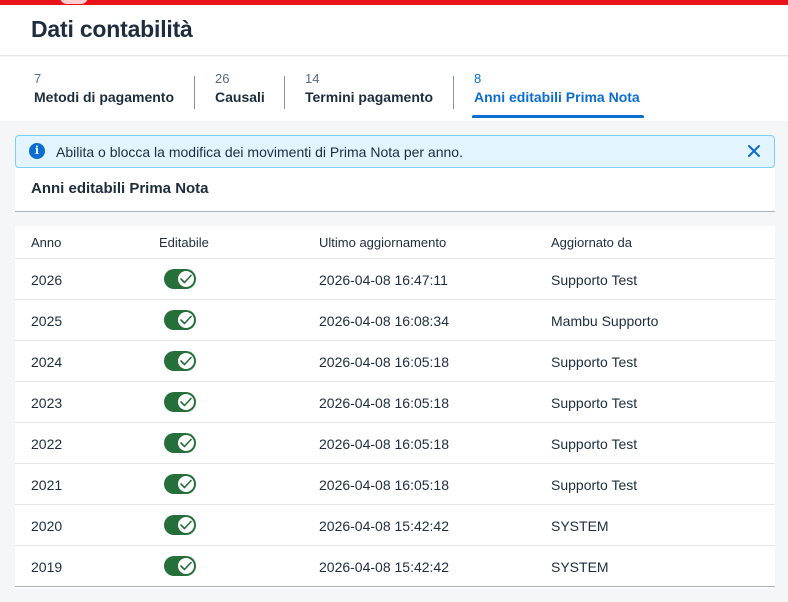 Image resolution: width=788 pixels, height=602 pixels. What do you see at coordinates (47, 362) in the screenshot?
I see `cell-anno: 2024` at bounding box center [47, 362].